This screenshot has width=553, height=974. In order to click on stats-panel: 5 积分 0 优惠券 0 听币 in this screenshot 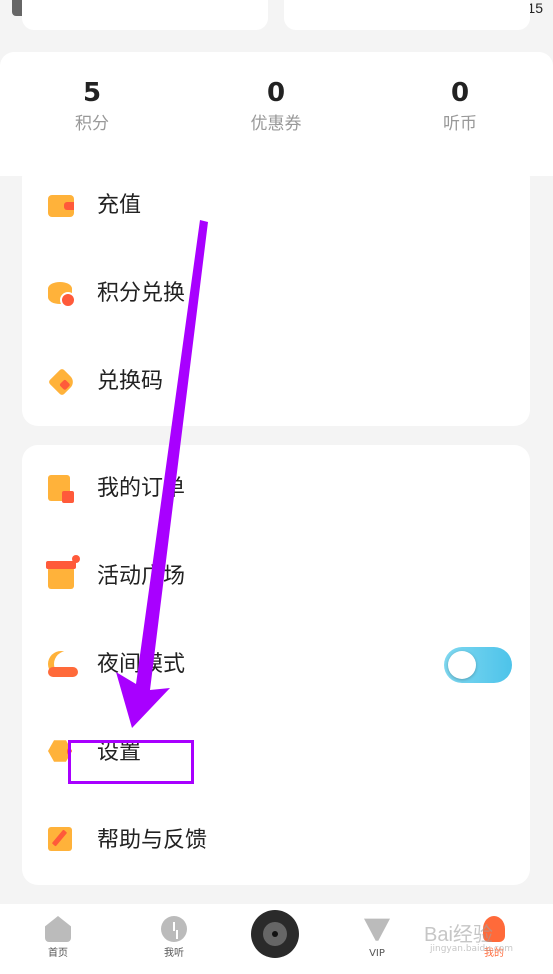, I will do `click(276, 114)`.